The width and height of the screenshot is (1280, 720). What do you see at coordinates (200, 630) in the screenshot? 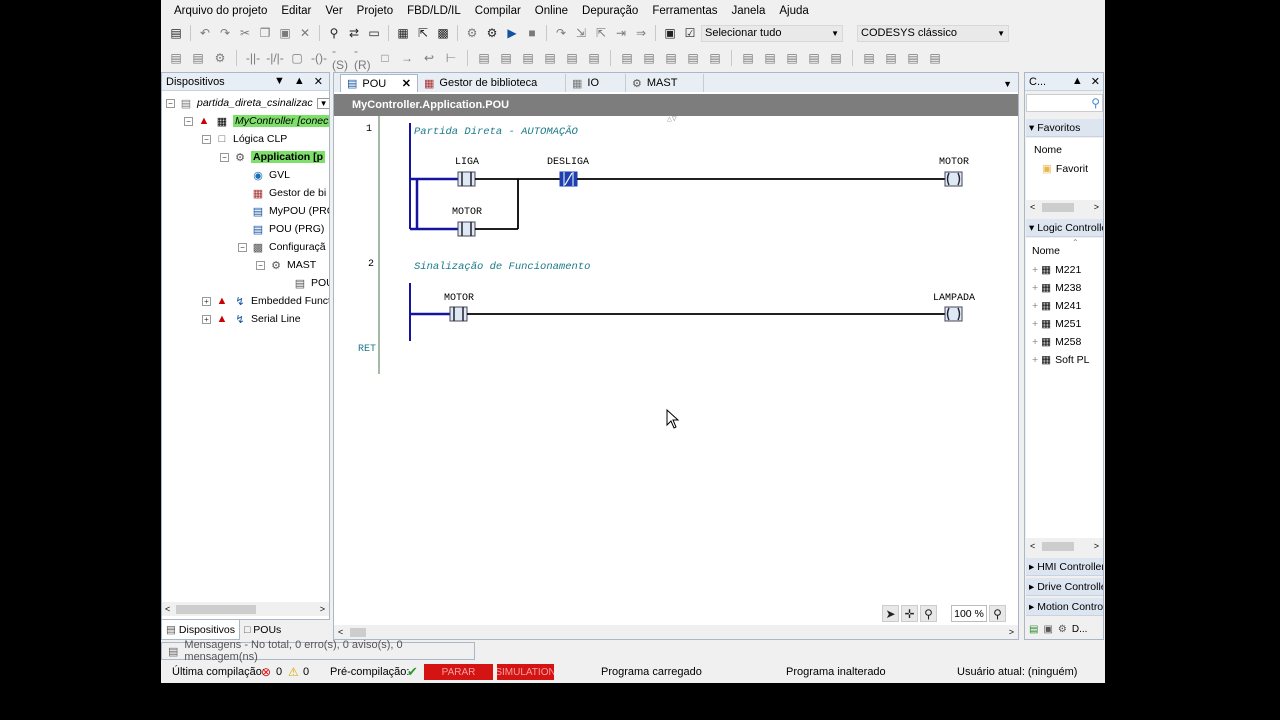
I see `tab-devices: ▤ Dispositivos` at bounding box center [200, 630].